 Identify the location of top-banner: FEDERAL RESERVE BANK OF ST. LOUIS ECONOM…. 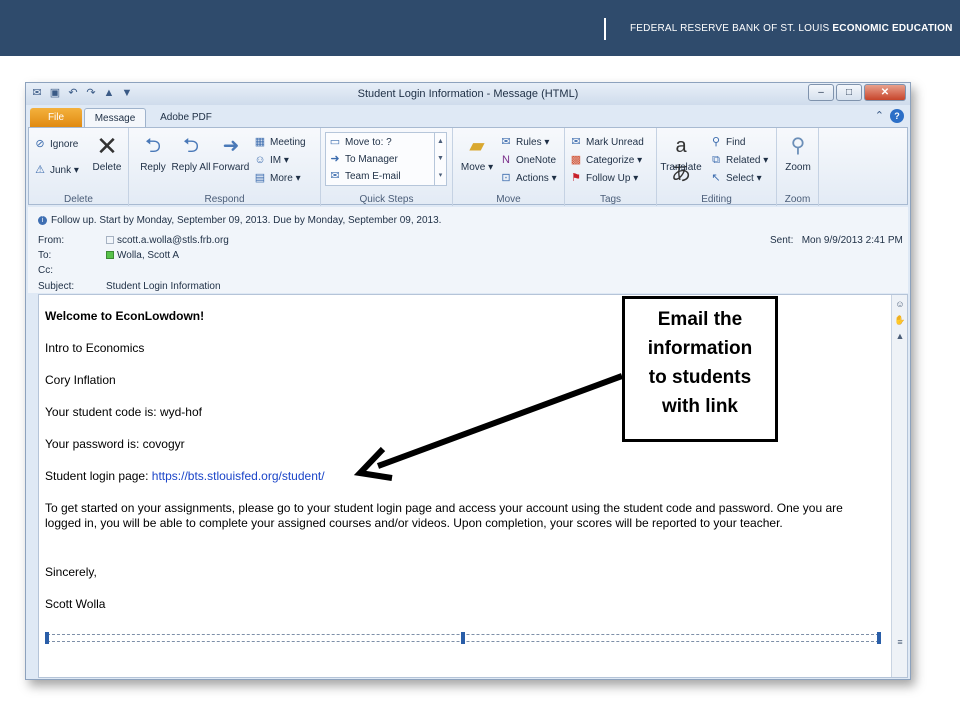
(480, 28).